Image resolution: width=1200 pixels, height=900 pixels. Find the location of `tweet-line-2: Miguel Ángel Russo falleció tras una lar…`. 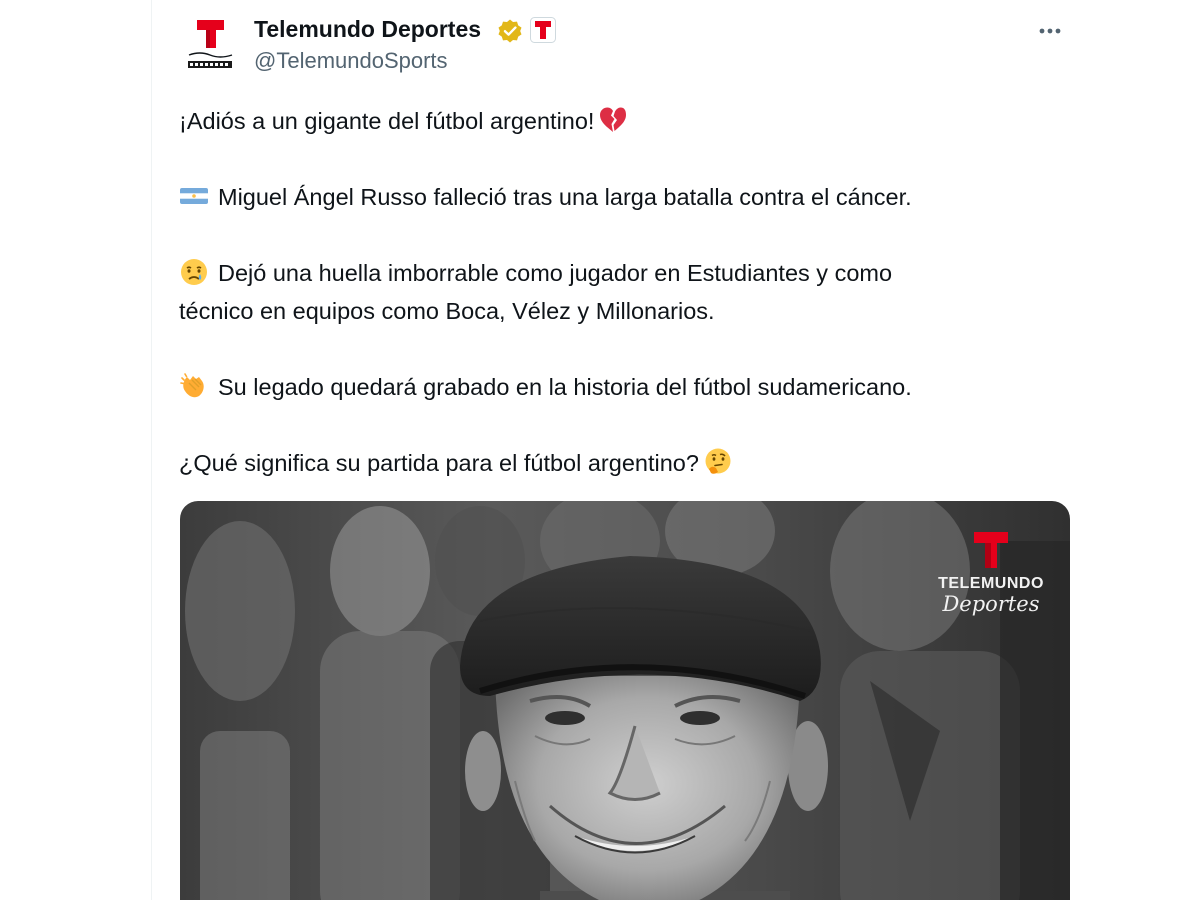

tweet-line-2: Miguel Ángel Russo falleció tras una lar… is located at coordinates (619, 197).